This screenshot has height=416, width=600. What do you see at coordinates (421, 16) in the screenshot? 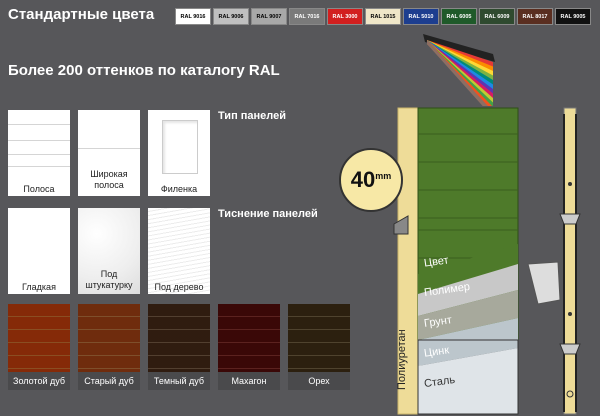
I see `ral-swatch: RAL 5010` at bounding box center [421, 16].